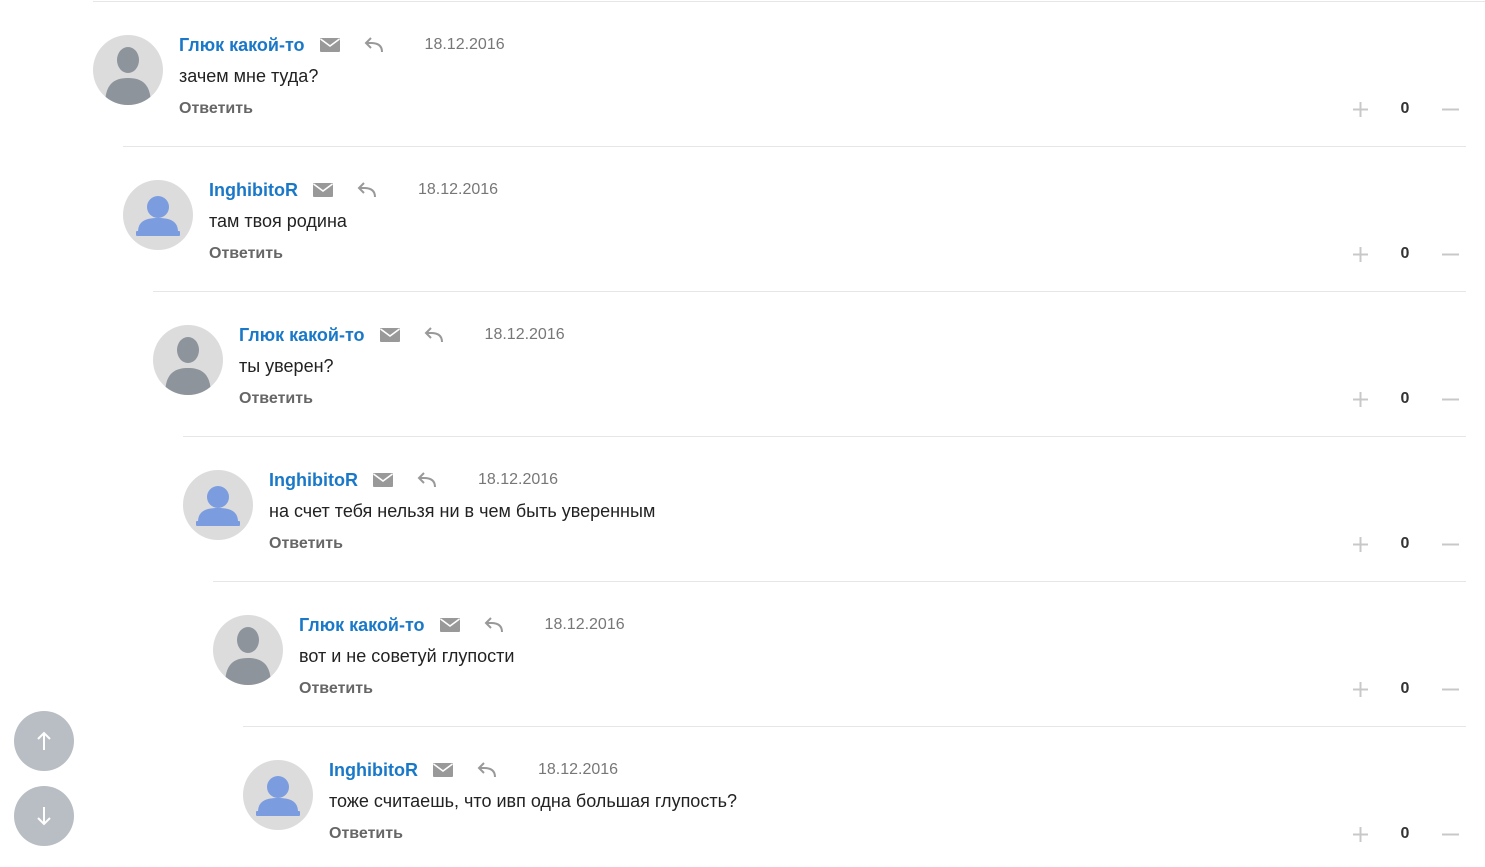 The height and width of the screenshot is (867, 1485). What do you see at coordinates (278, 221) in the screenshot?
I see `comment-text: там твоя родина` at bounding box center [278, 221].